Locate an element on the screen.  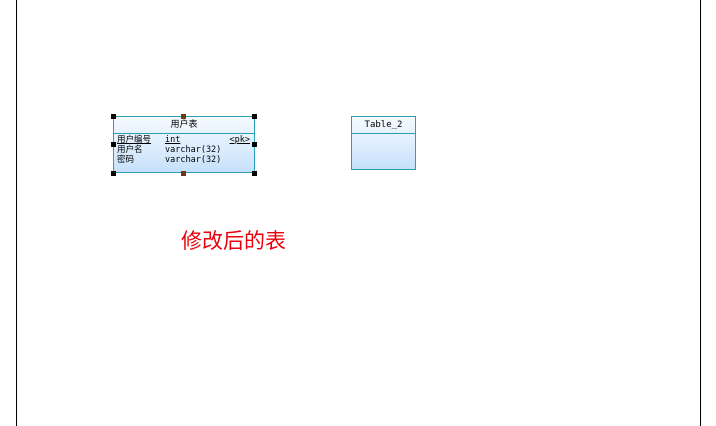
resize-handle-bottom-left is located at coordinates (113, 173).